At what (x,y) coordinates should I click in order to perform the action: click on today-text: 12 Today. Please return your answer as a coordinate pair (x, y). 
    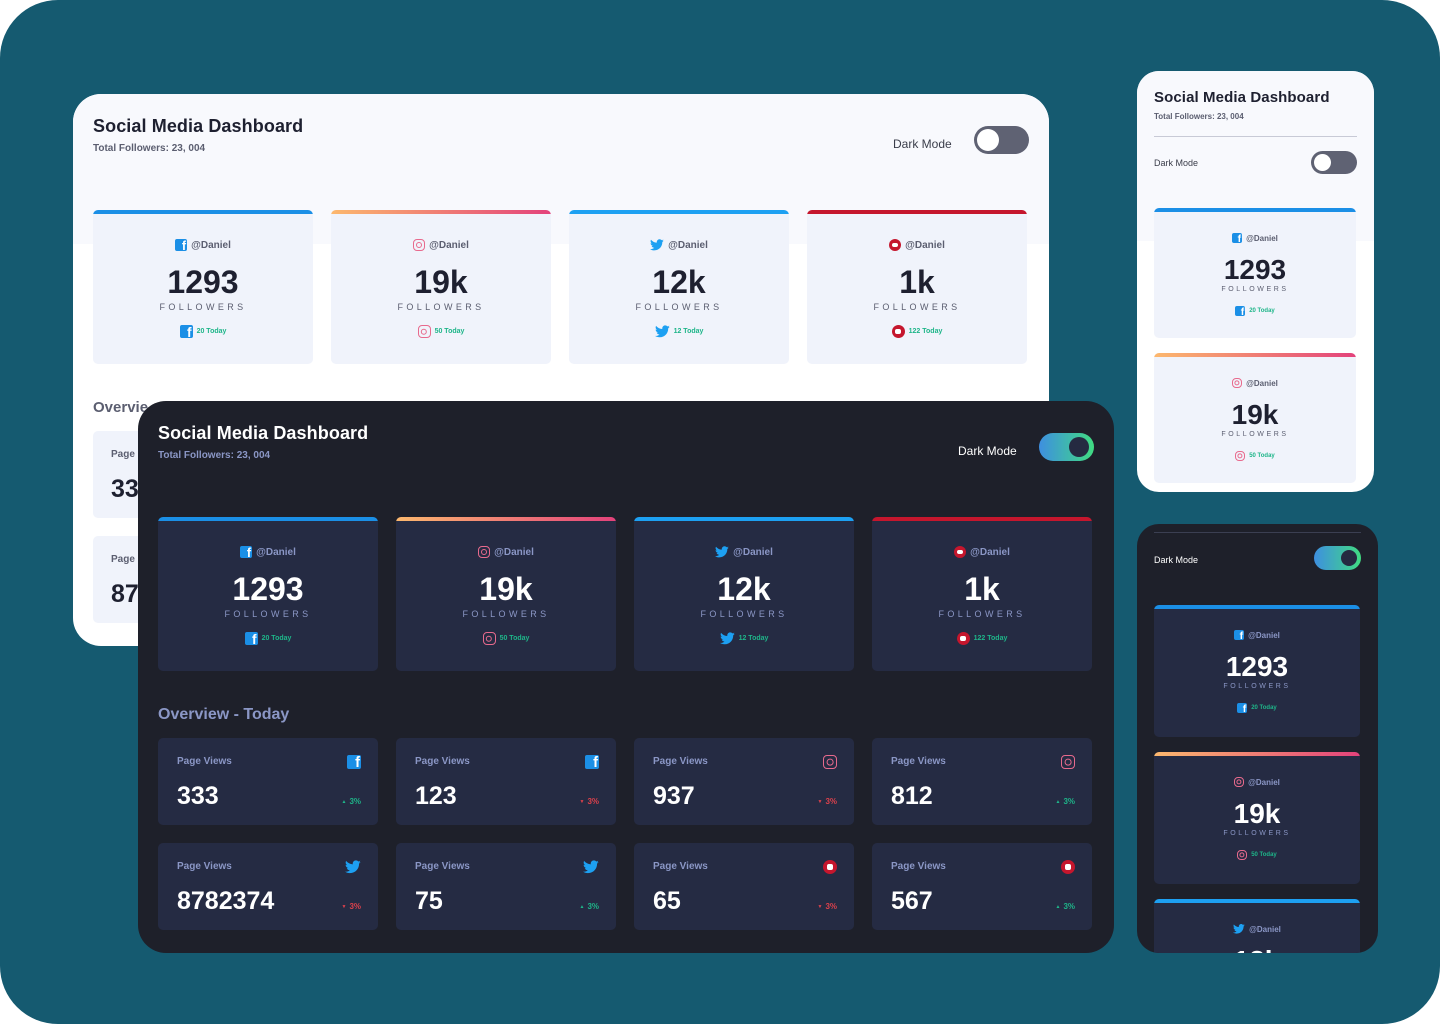
    Looking at the image, I should click on (753, 638).